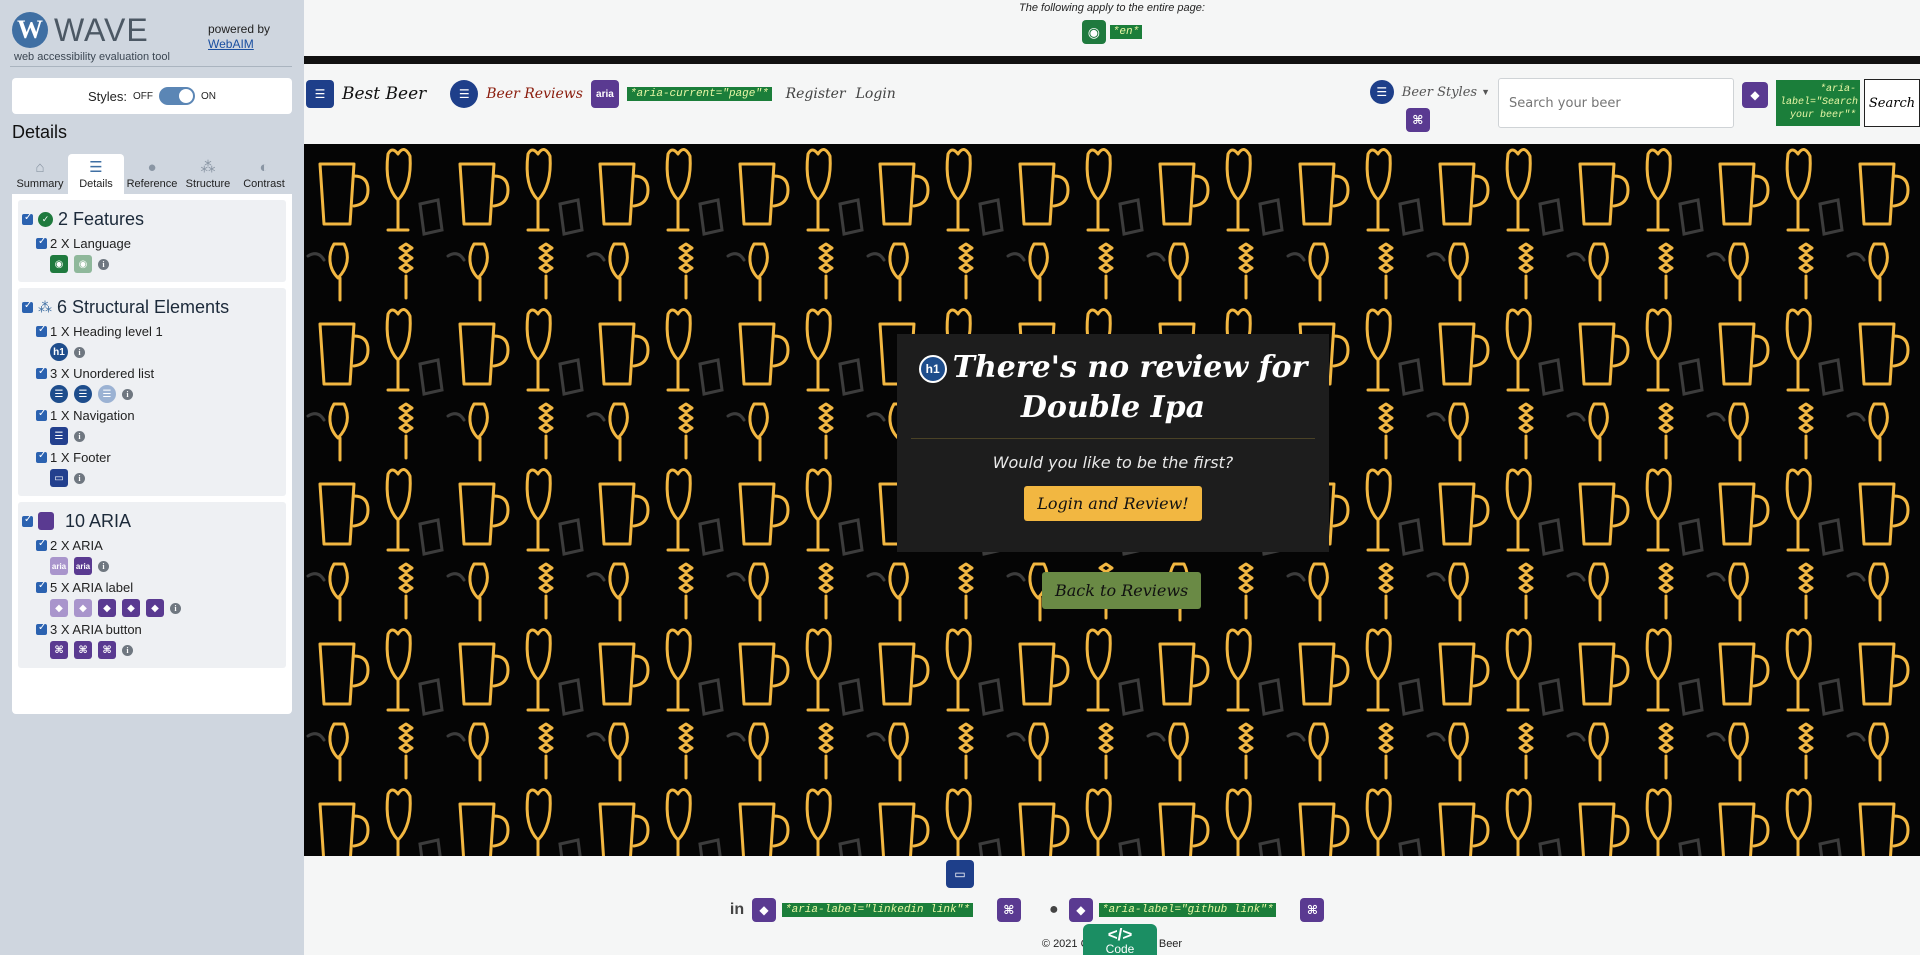 The width and height of the screenshot is (1920, 955). Describe the element at coordinates (1113, 503) in the screenshot. I see `login-and-review-button: Login and Review!` at that location.